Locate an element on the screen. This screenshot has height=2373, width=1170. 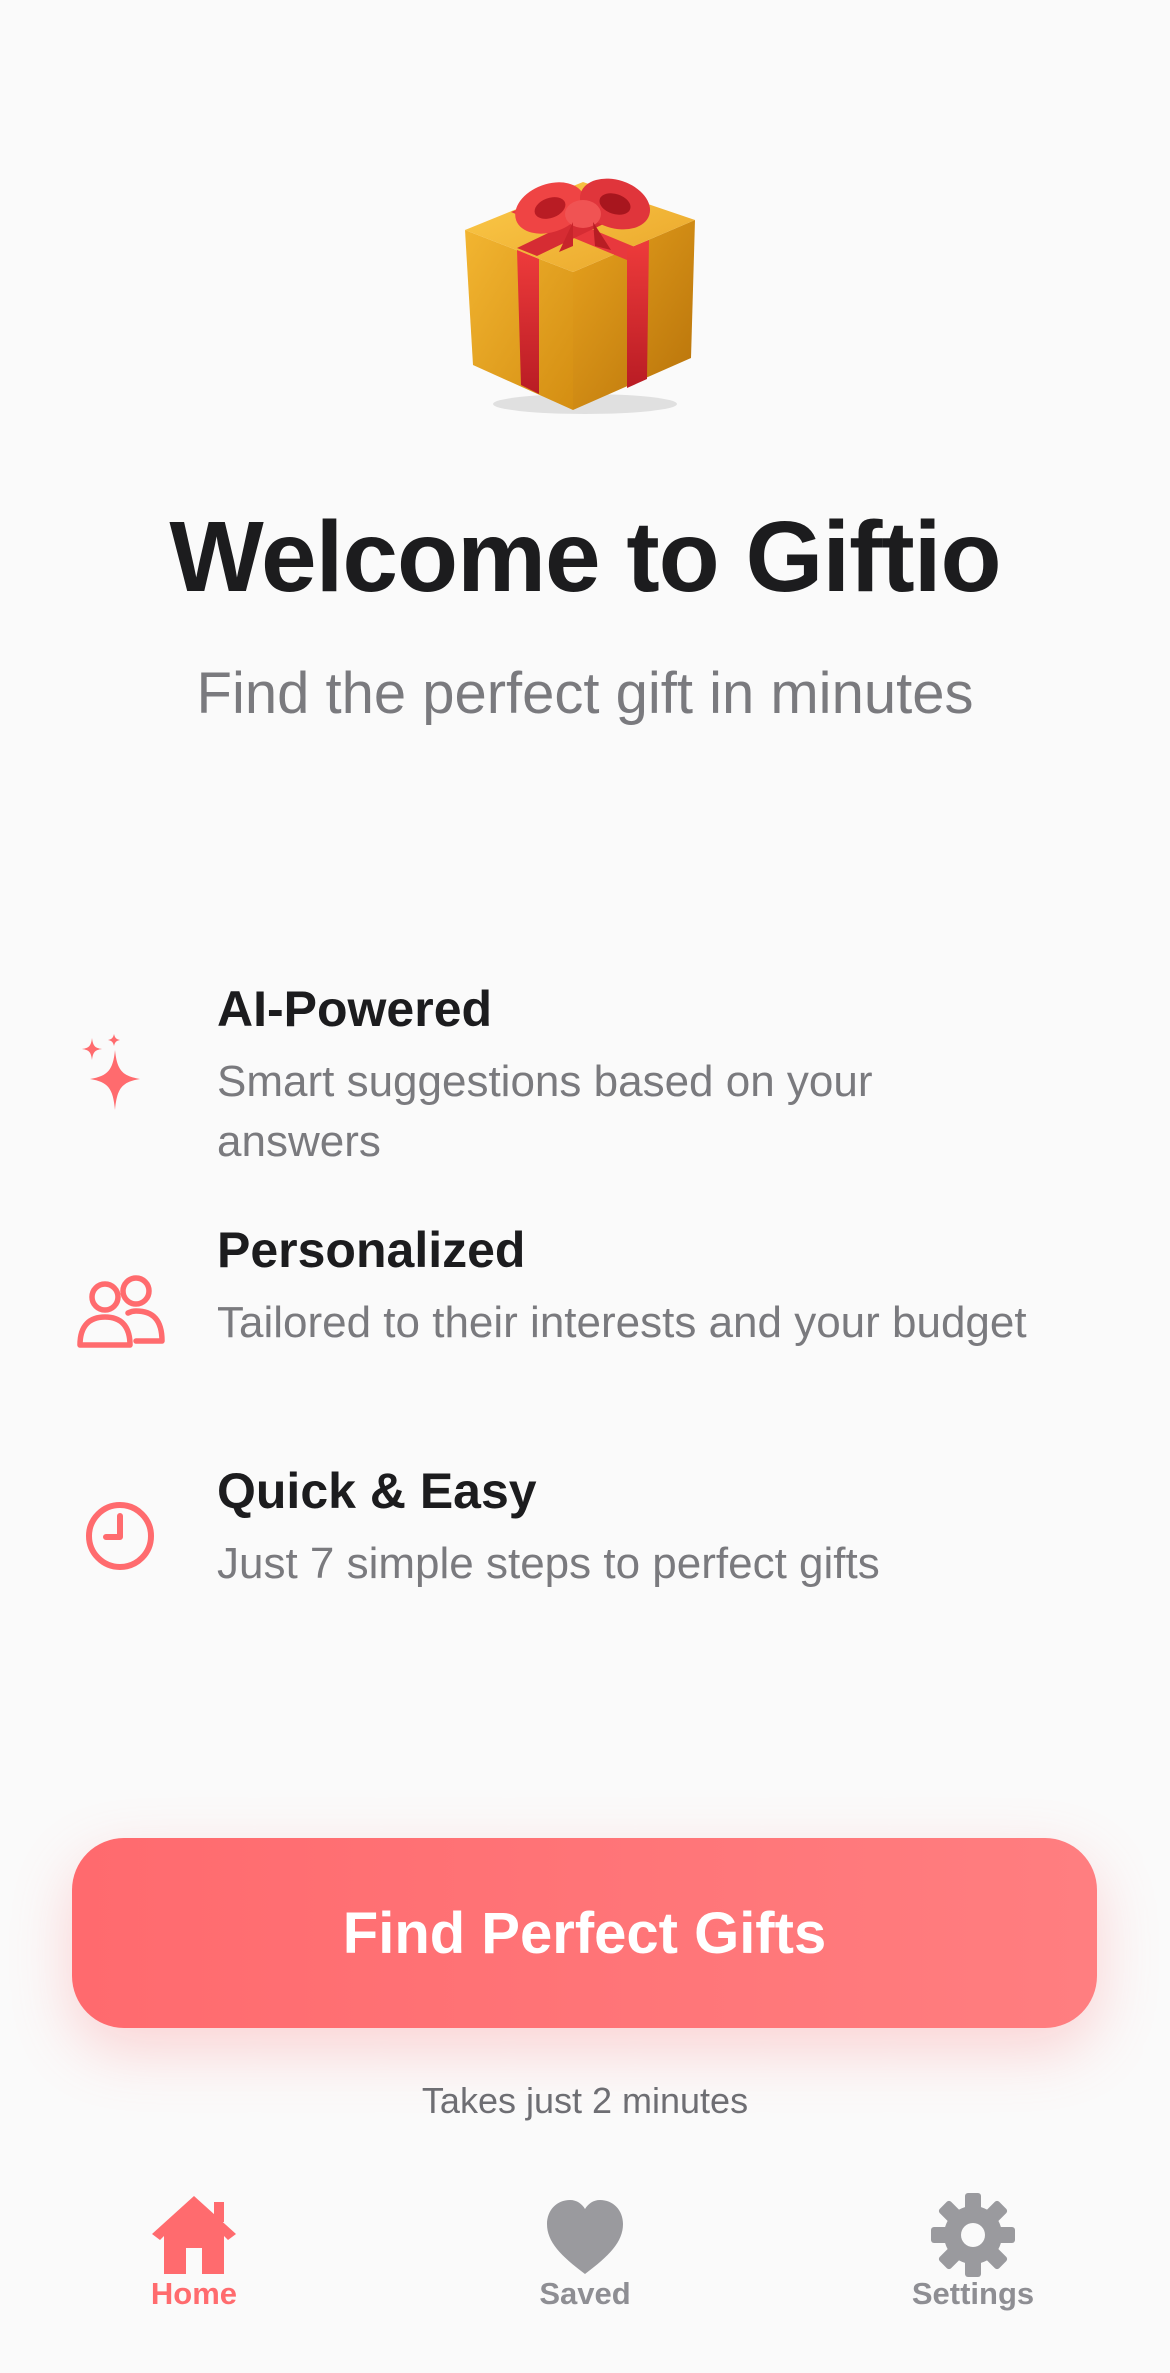
tab-label: Settings is located at coordinates (973, 2293).